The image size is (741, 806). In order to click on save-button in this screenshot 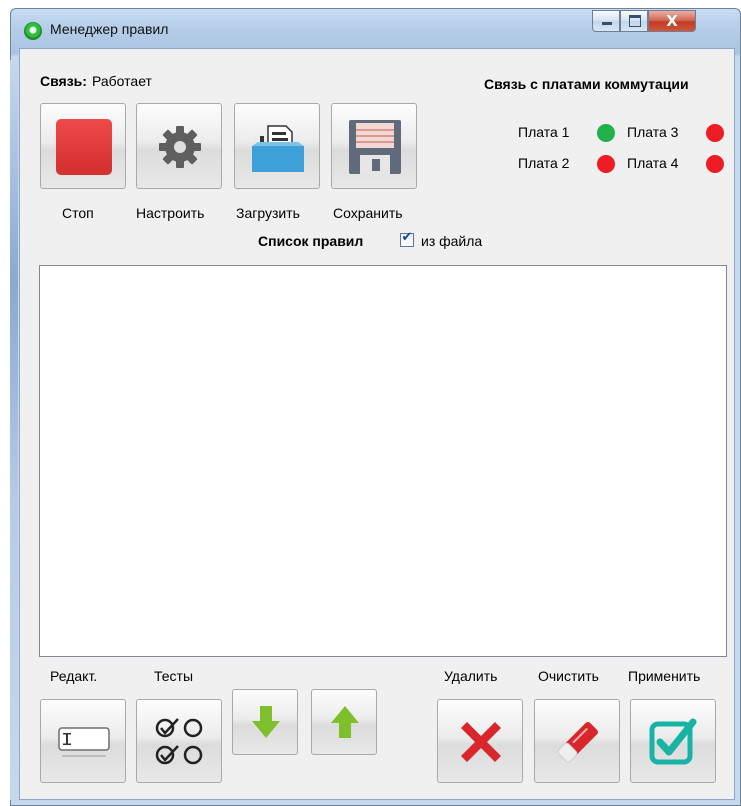, I will do `click(374, 146)`.